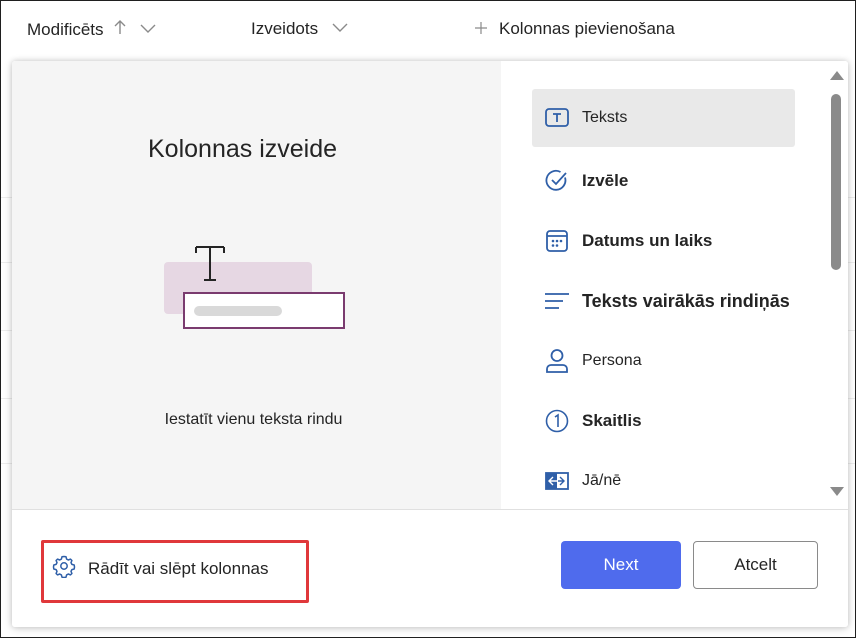 This screenshot has width=856, height=638. Describe the element at coordinates (836, 182) in the screenshot. I see `scrollbar-thumb` at that location.